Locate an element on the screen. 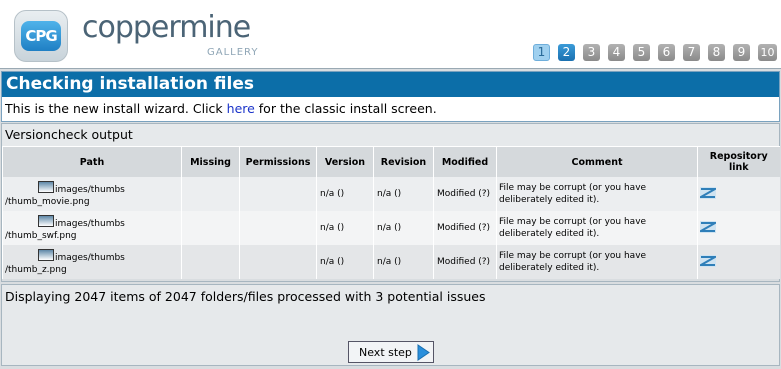 The image size is (781, 369). col-path: Path is located at coordinates (92, 161).